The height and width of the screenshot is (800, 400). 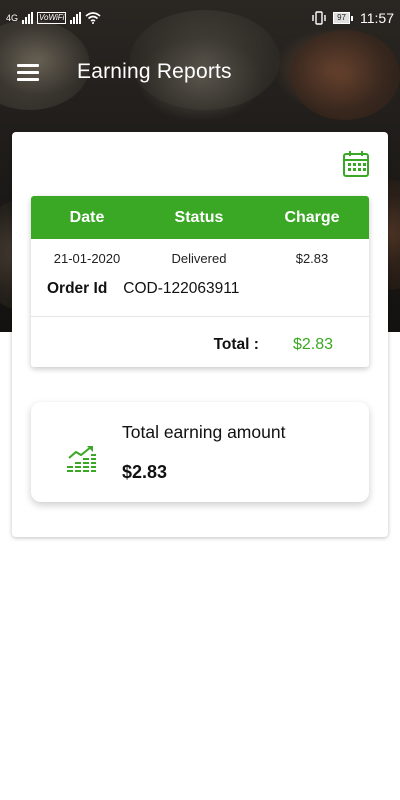 I want to click on total-row: Total : $2.83, so click(x=200, y=342).